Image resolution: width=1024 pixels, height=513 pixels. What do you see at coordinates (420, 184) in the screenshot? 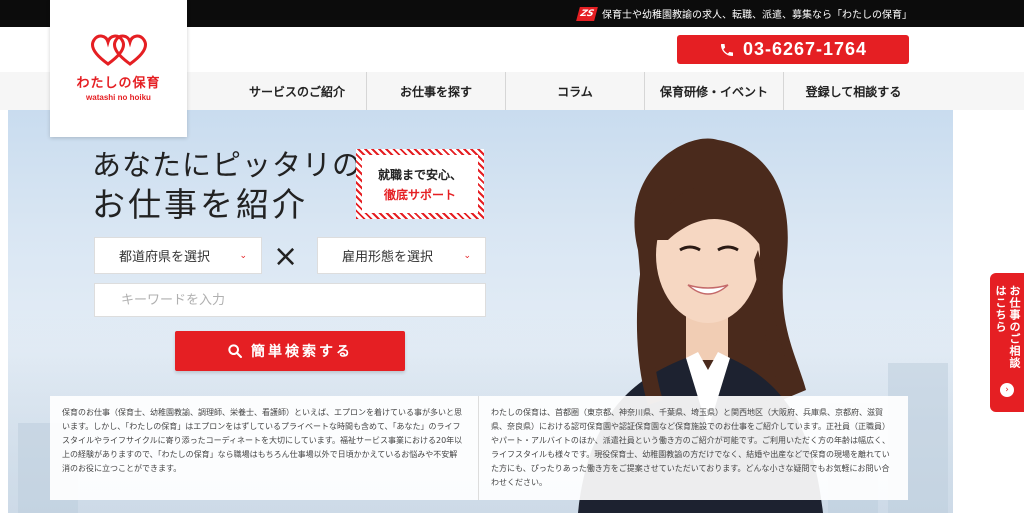
I see `support-badge: 就職まで安心、 徹底サポート` at bounding box center [420, 184].